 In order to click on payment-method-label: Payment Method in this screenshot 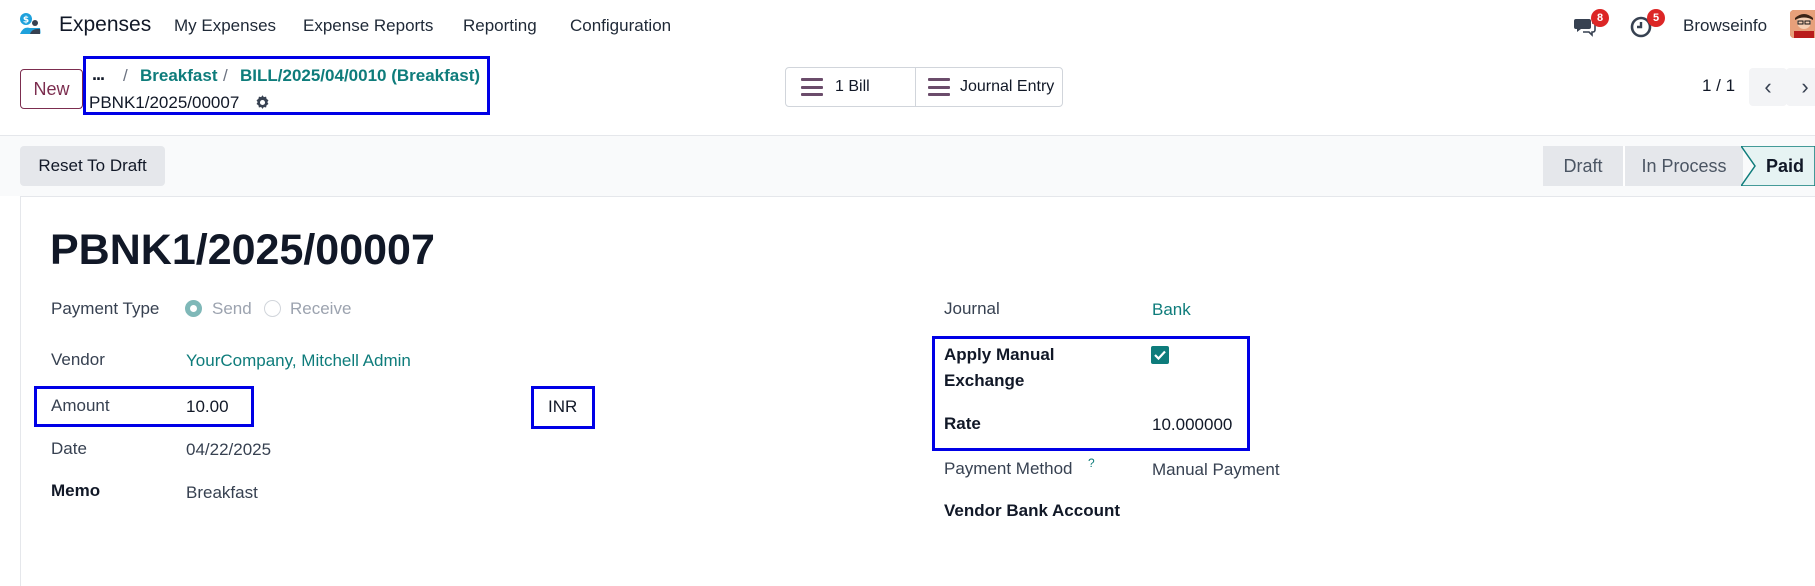, I will do `click(1008, 468)`.